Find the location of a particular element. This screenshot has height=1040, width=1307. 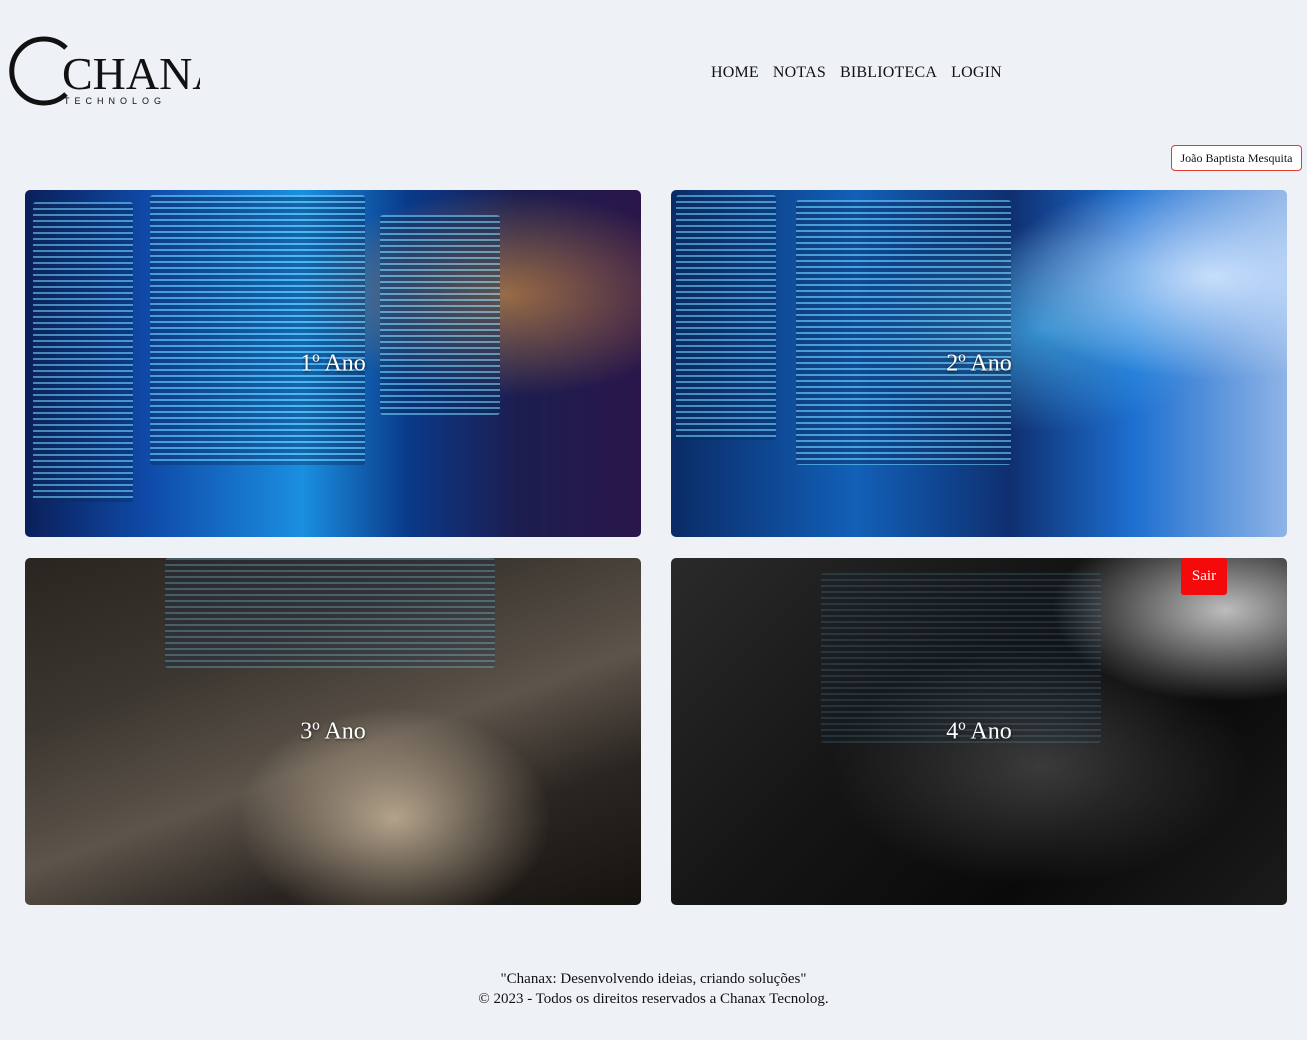

logout-button: Sair is located at coordinates (1204, 576).